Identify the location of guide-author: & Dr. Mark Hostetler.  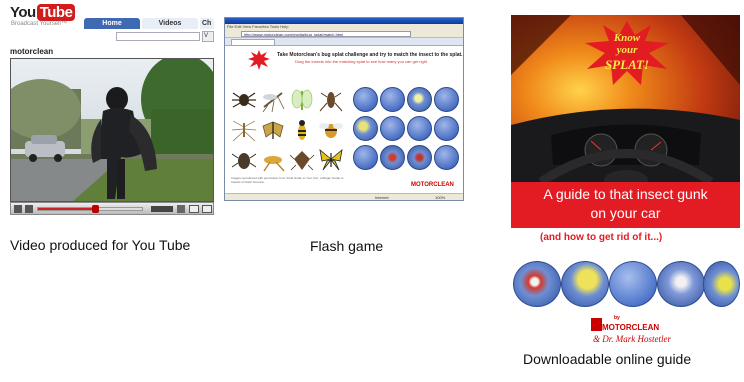
(632, 339).